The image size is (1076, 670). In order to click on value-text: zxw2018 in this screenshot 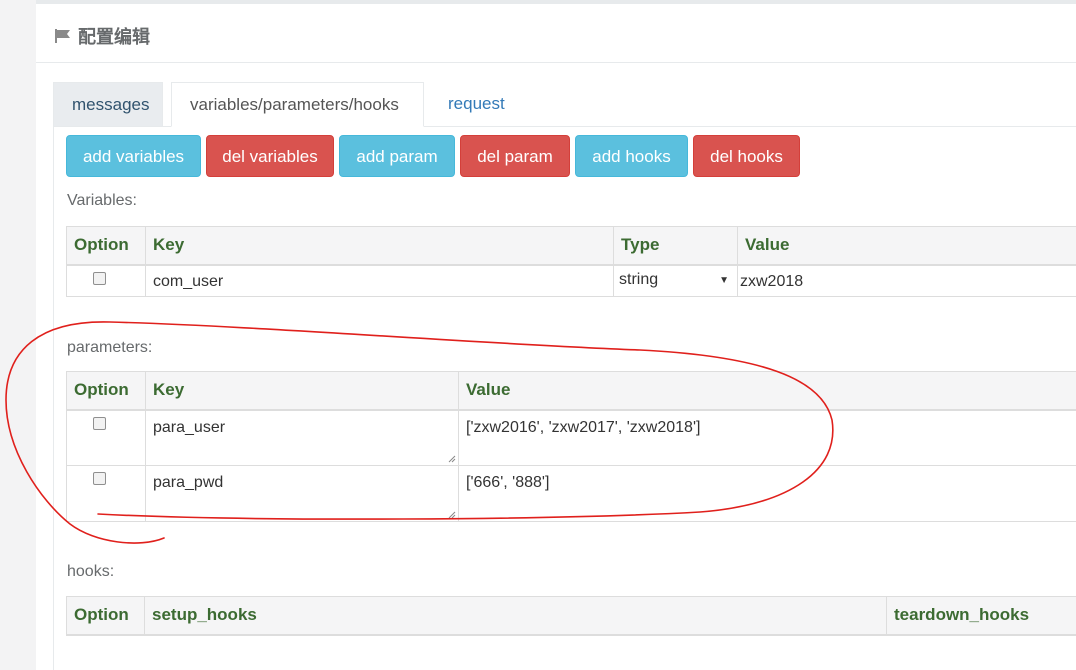, I will do `click(772, 281)`.